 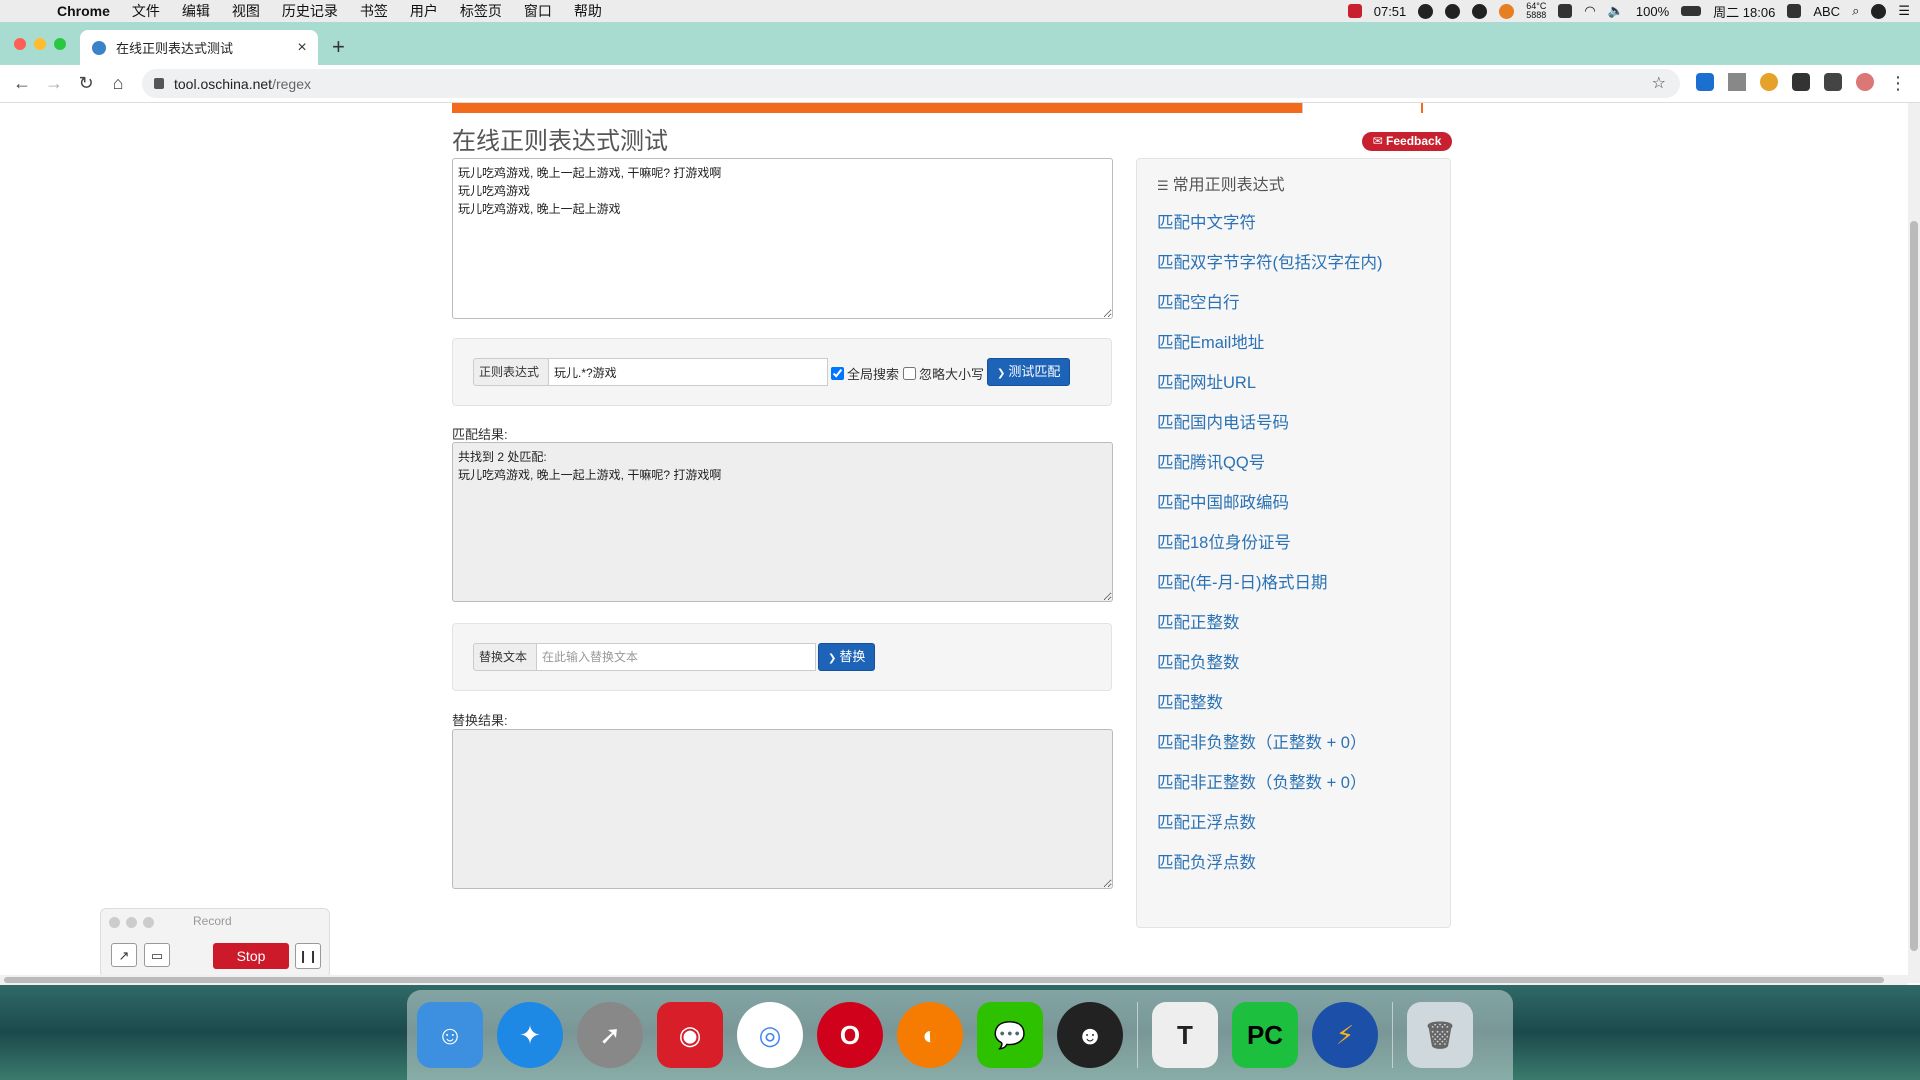 I want to click on menu-people: 用户, so click(x=424, y=11).